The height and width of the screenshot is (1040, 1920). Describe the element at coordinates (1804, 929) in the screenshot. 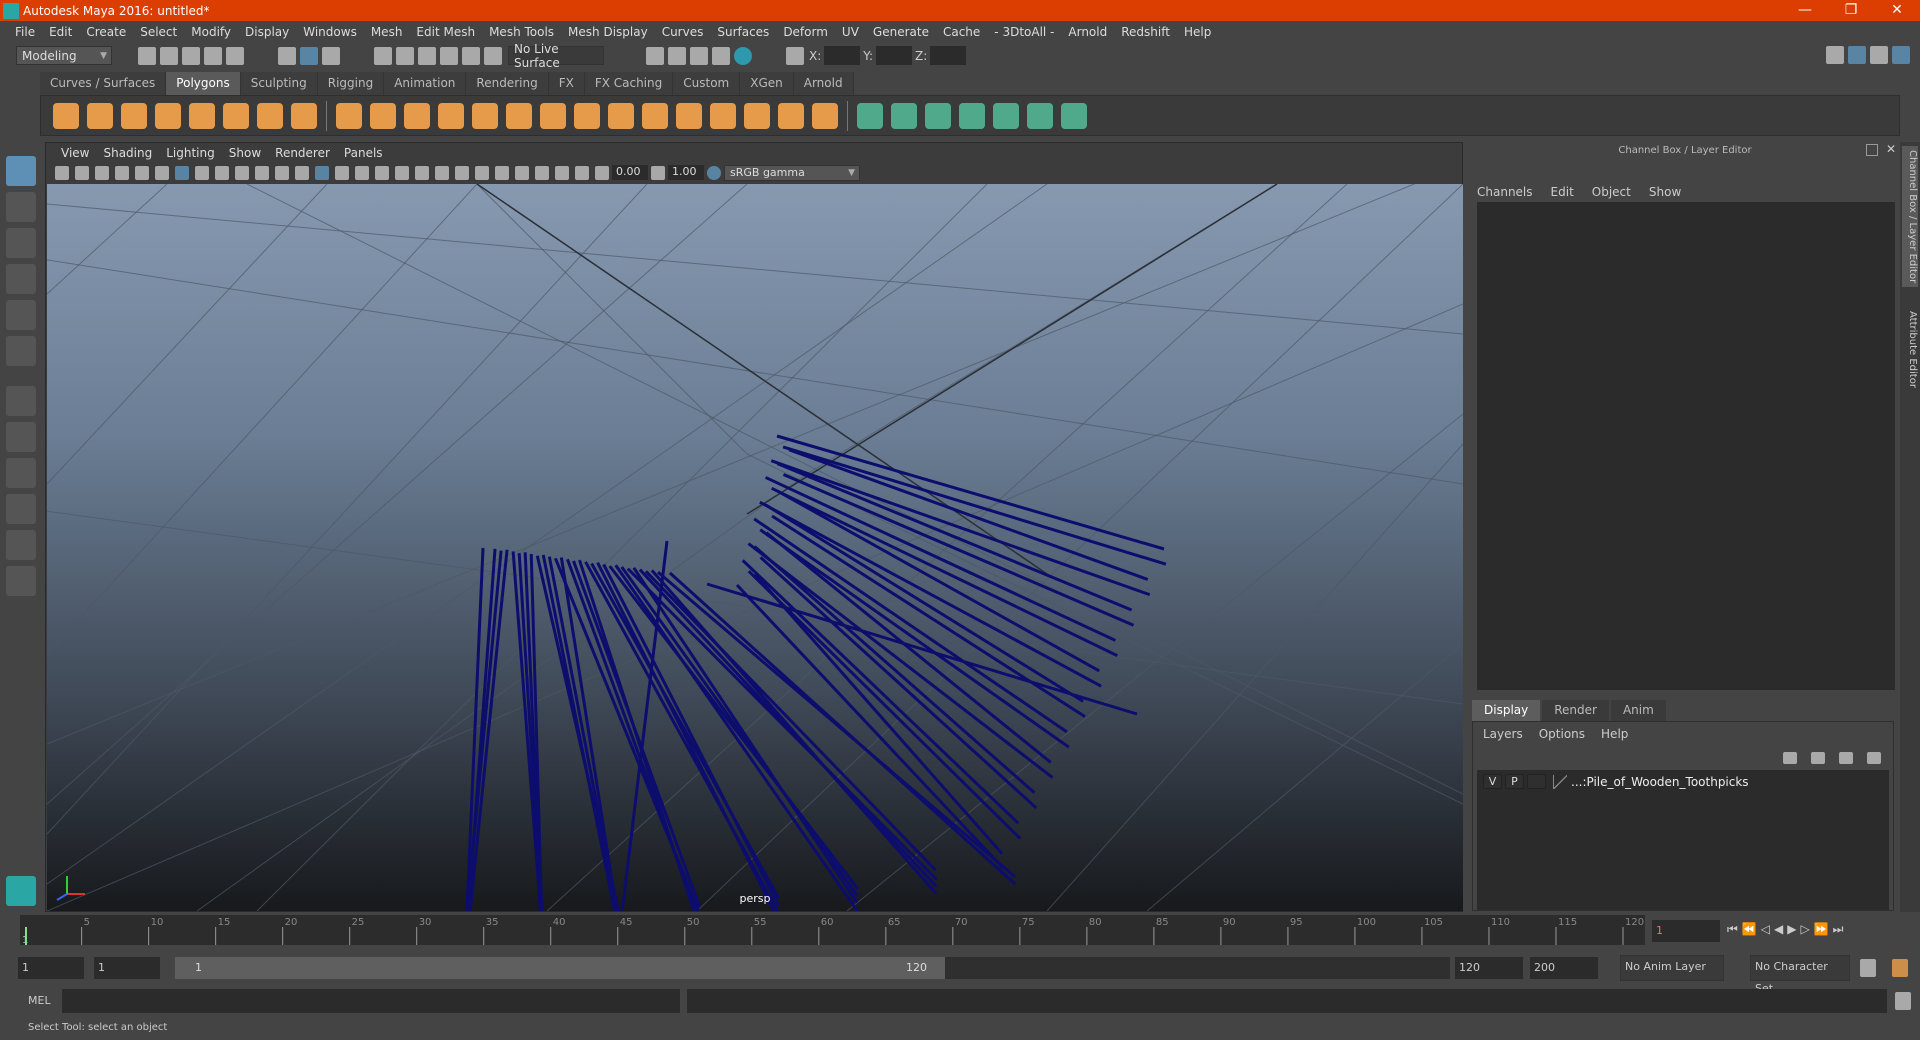

I see `step-forward-frame-icon: ▷` at that location.